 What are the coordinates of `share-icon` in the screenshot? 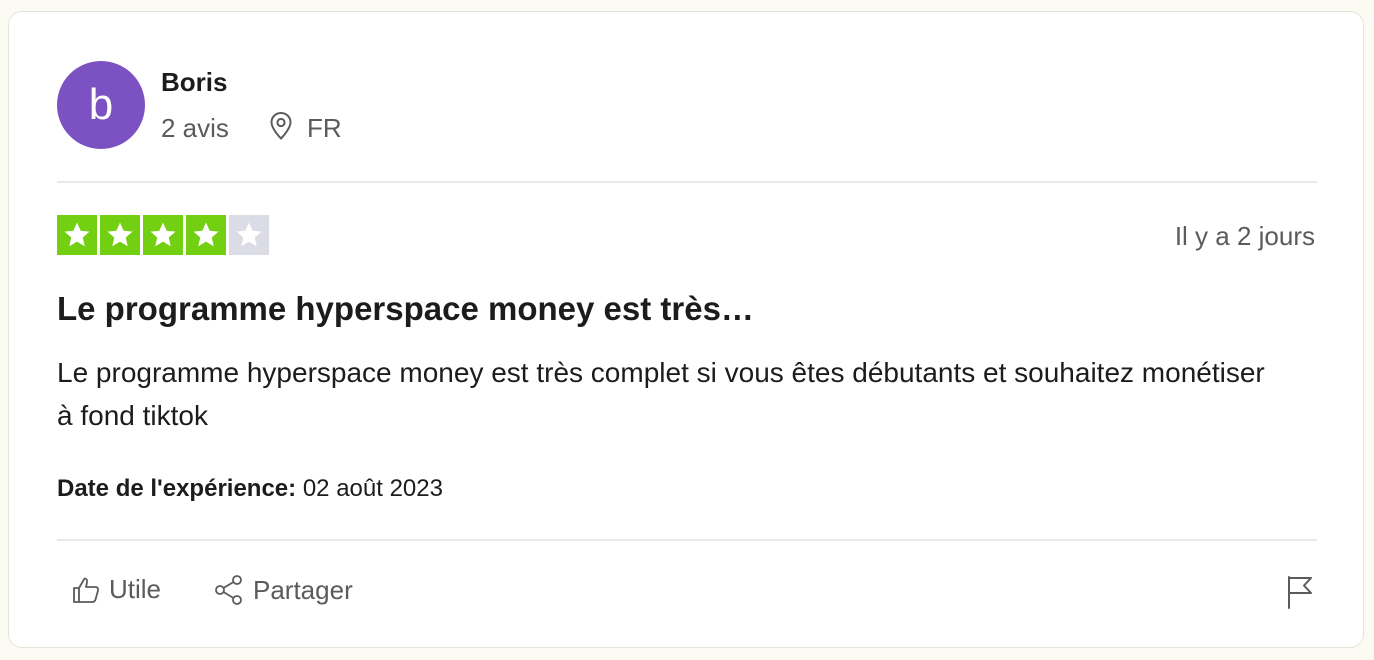 It's located at (228, 590).